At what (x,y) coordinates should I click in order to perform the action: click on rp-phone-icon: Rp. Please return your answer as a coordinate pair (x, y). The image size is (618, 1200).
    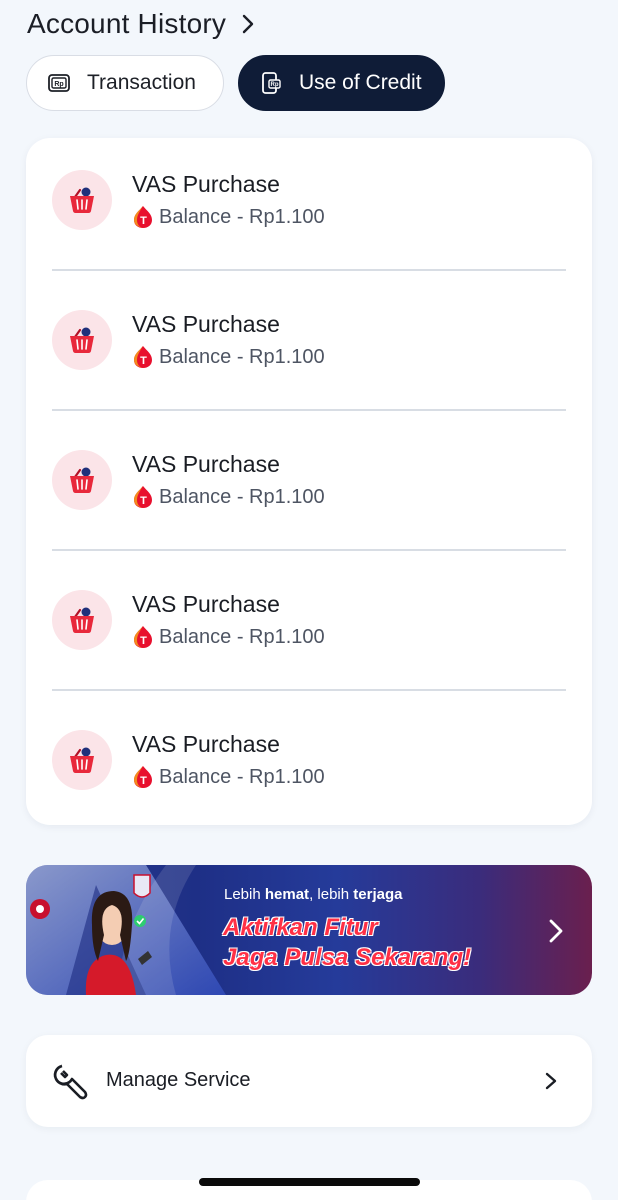
    Looking at the image, I should click on (271, 83).